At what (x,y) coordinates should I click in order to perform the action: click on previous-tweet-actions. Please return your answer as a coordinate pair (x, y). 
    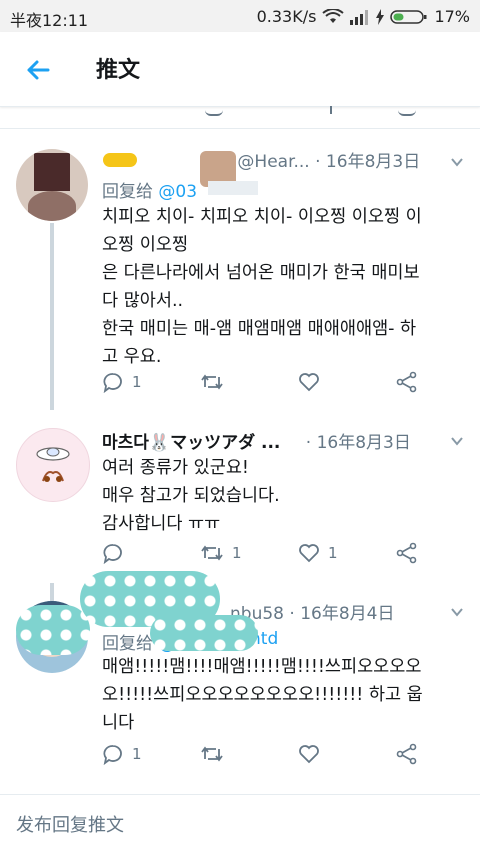
    Looking at the image, I should click on (240, 117).